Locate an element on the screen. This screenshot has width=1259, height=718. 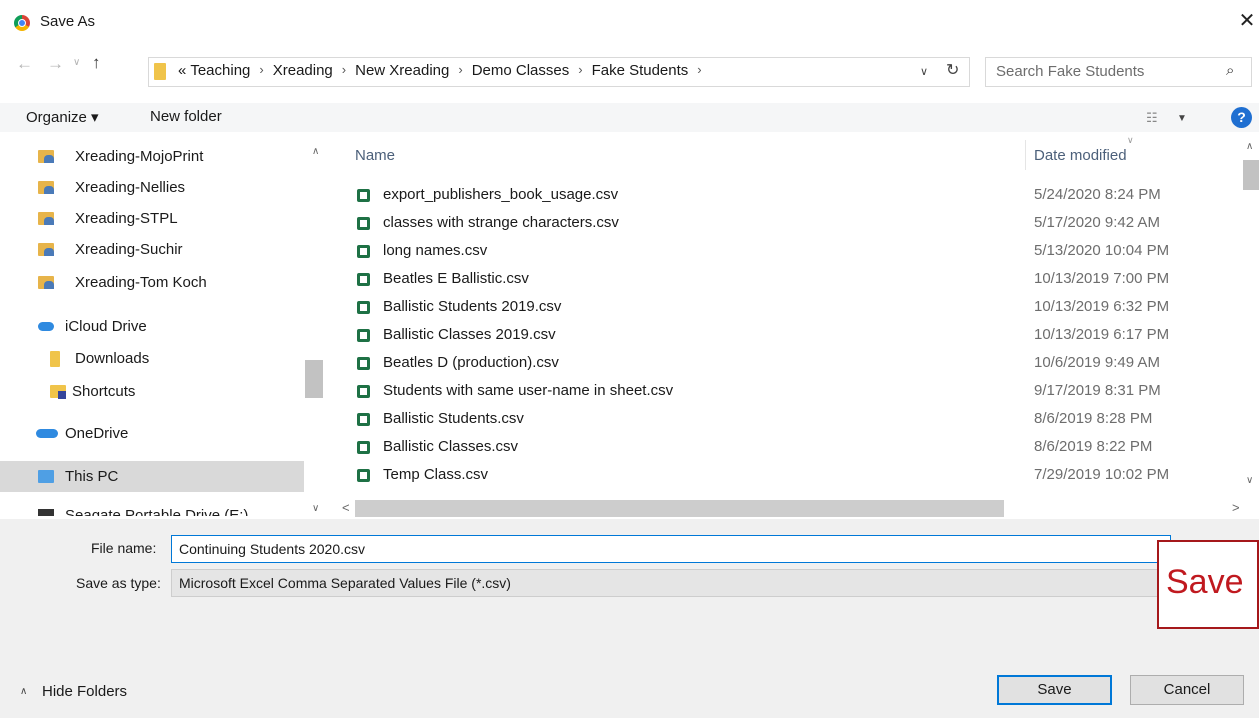
sidebar-item-xreading-suchir: Xreading-Suchir is located at coordinates (152, 249).